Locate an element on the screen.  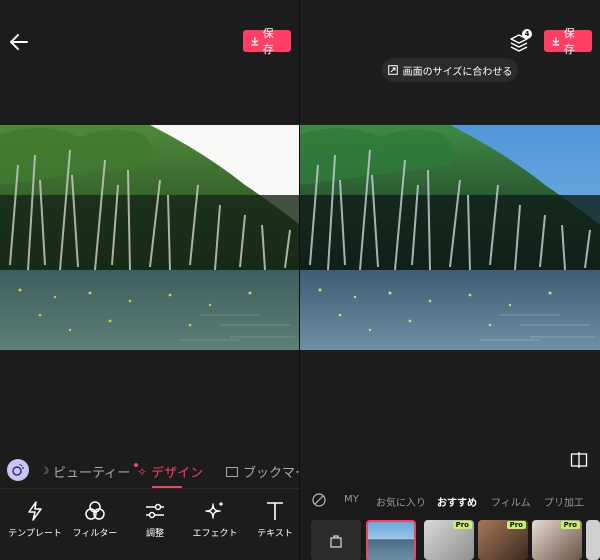
compare-icon is located at coordinates (579, 460).